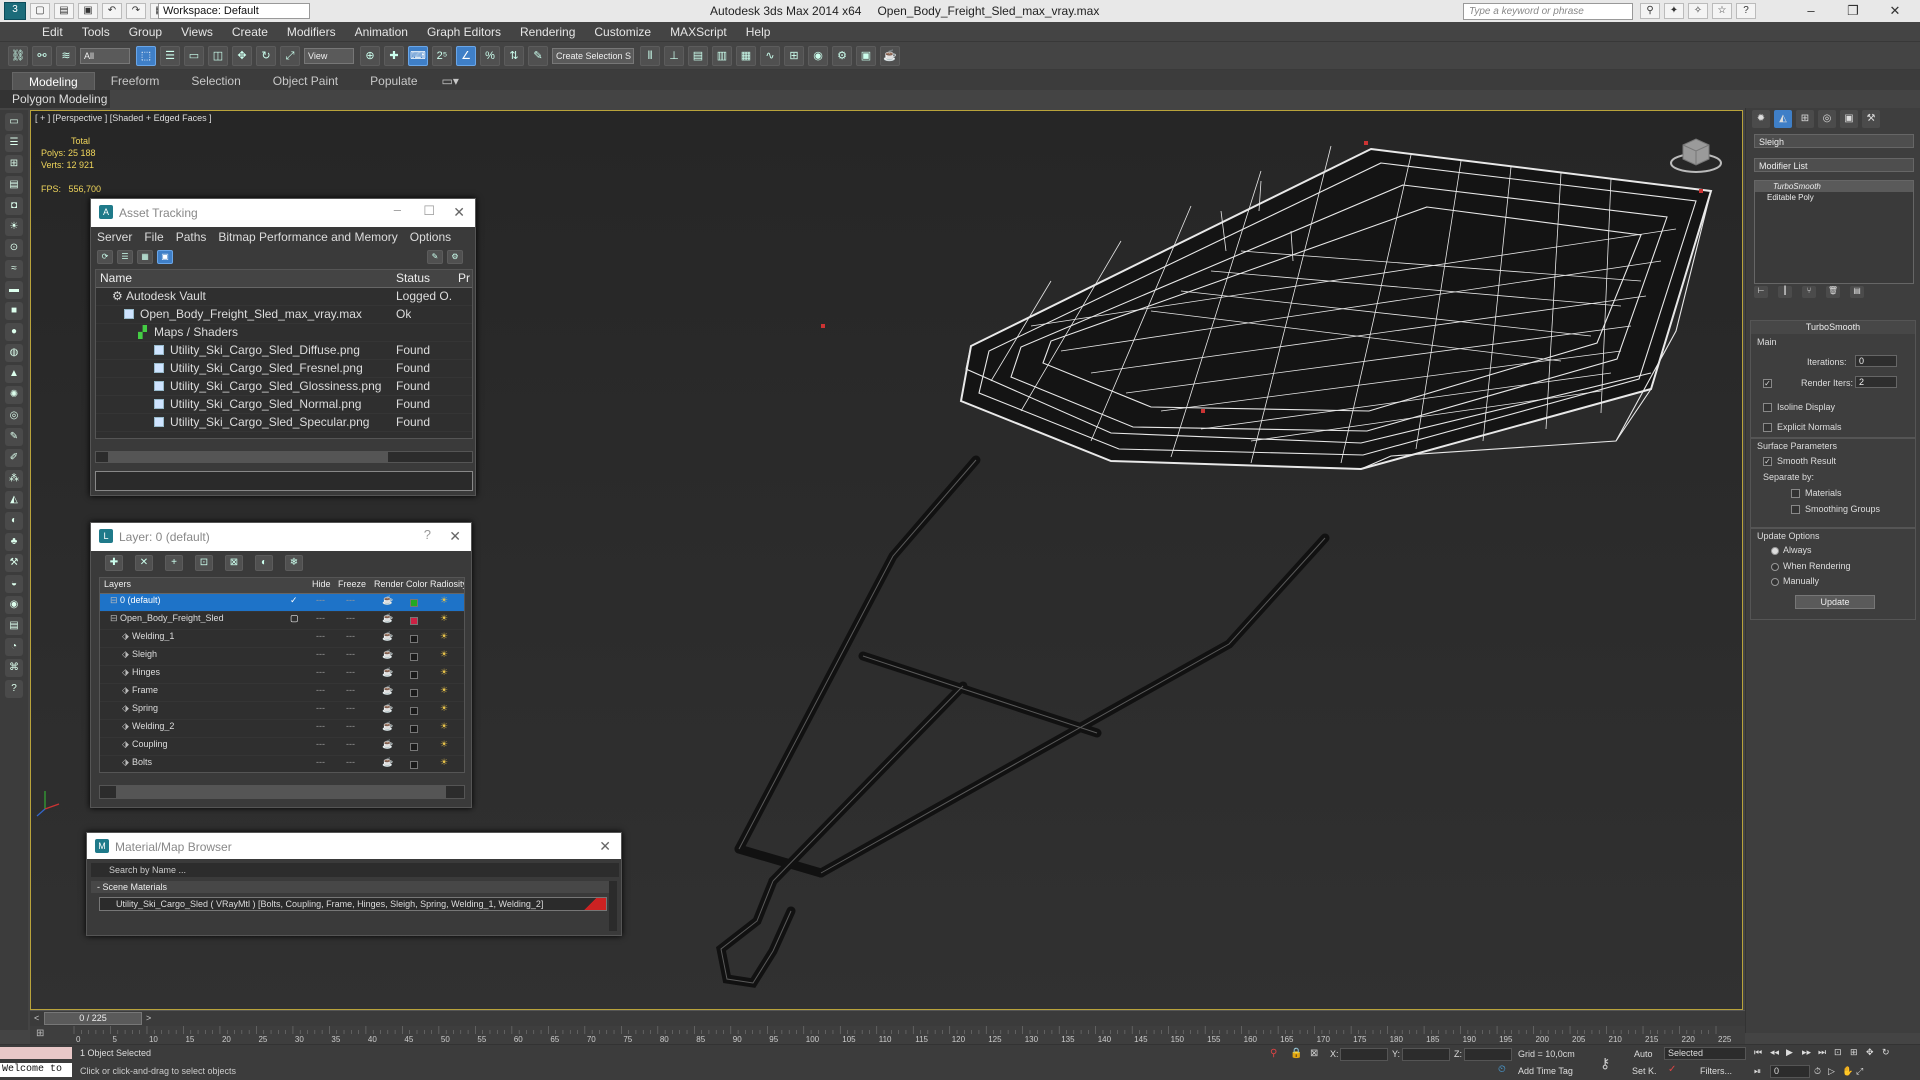  Describe the element at coordinates (14, 584) in the screenshot. I see `clay-icon: ◒` at that location.